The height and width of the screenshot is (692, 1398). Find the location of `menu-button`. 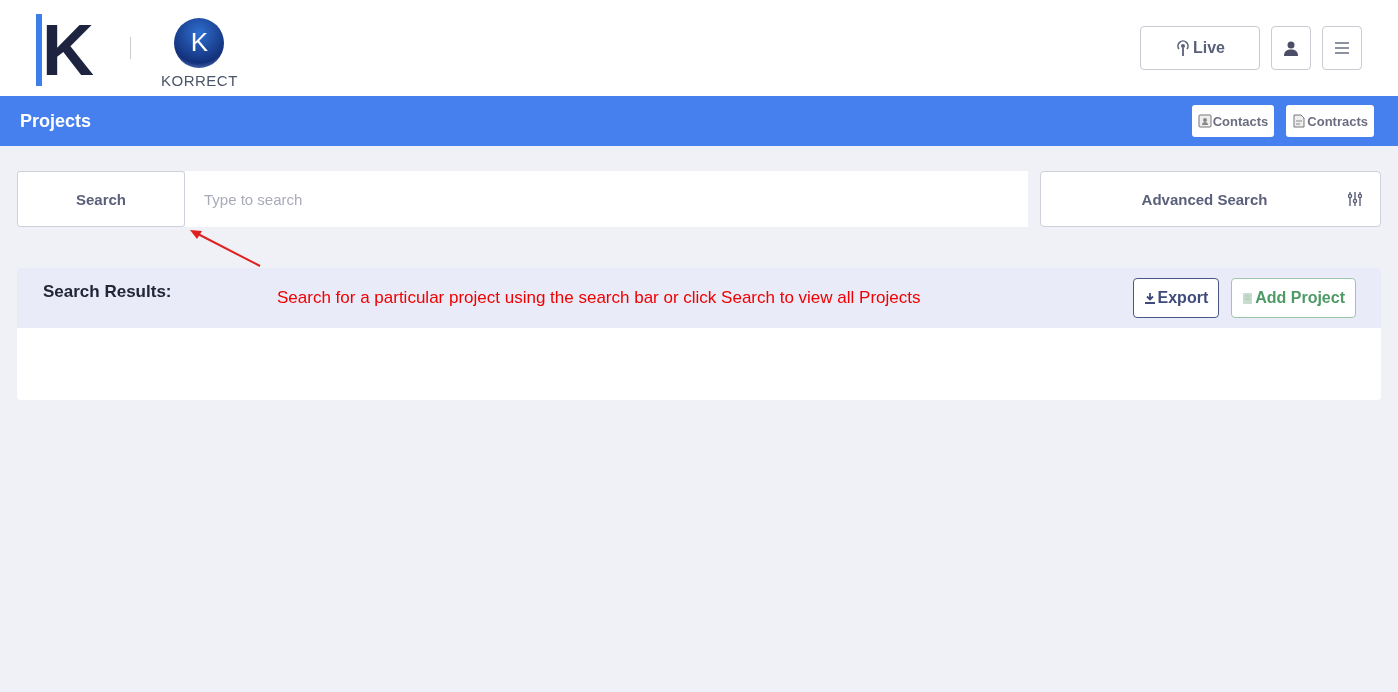

menu-button is located at coordinates (1342, 48).